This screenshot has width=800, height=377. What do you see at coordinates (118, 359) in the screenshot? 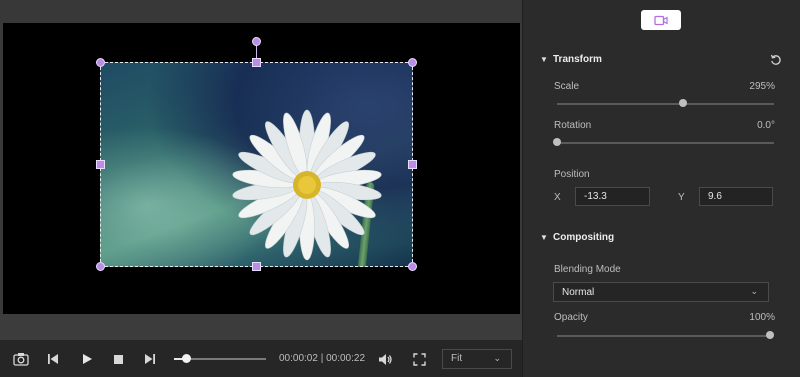
I see `stop-icon` at bounding box center [118, 359].